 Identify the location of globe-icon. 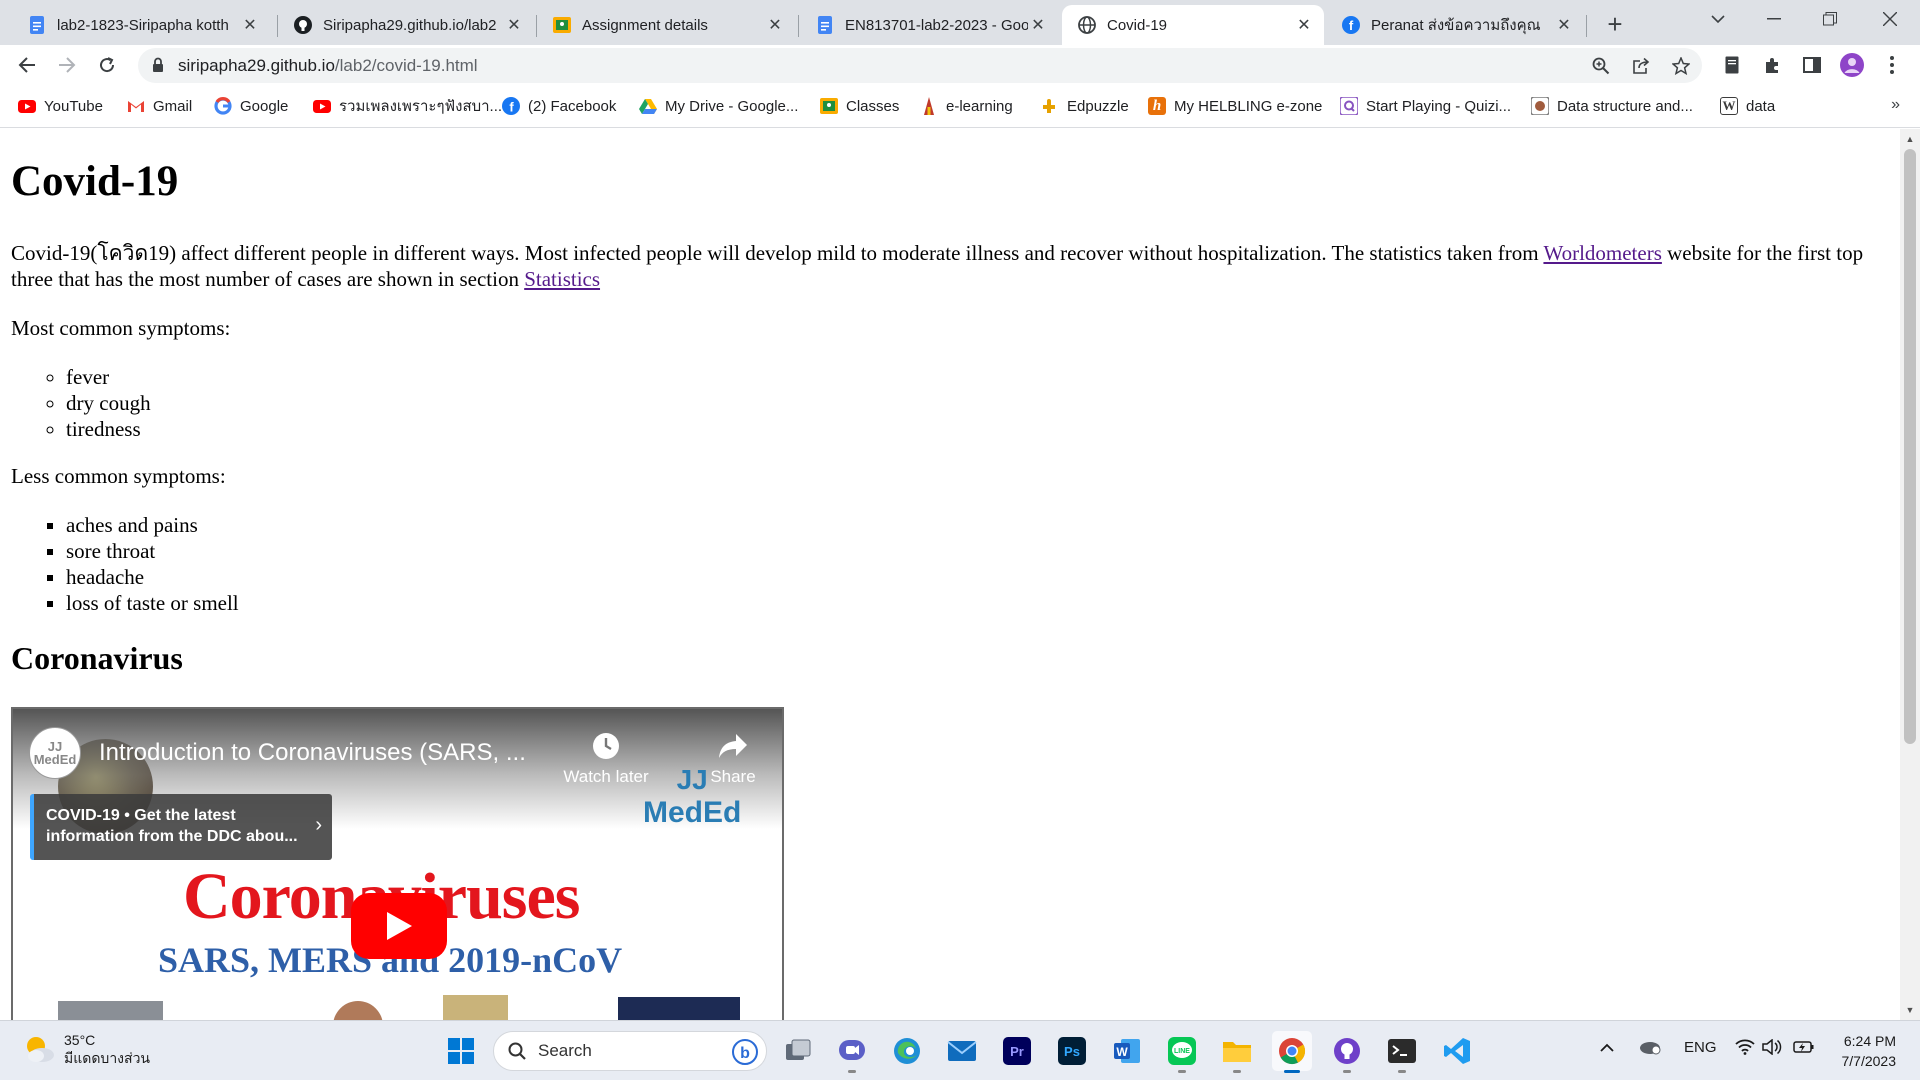
(1087, 25).